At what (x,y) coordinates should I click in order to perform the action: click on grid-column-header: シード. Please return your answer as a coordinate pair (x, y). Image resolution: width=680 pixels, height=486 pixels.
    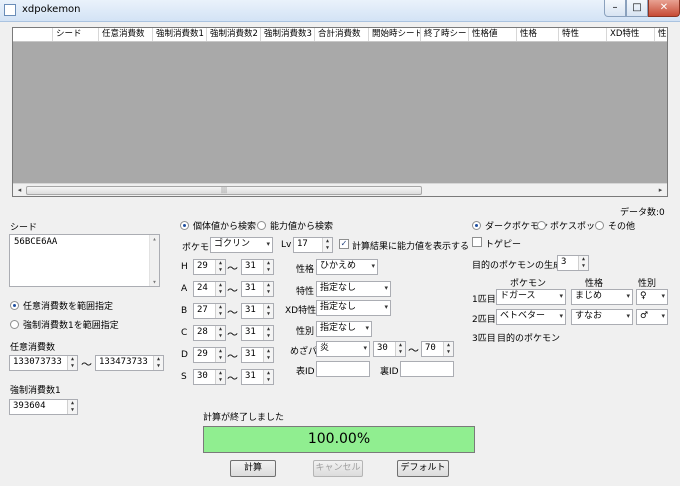
    Looking at the image, I should click on (76, 34).